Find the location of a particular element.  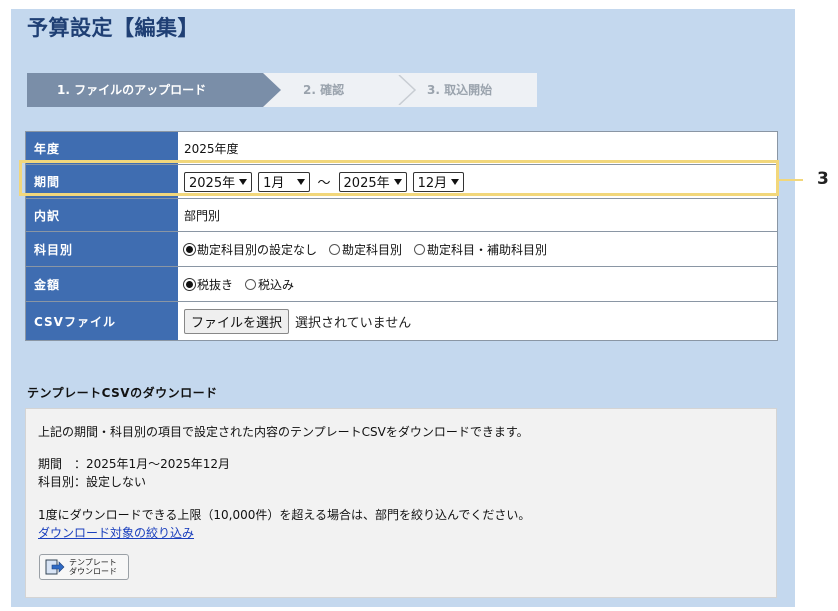

account-option-none: 勘定科目別の設定なし is located at coordinates (250, 249).